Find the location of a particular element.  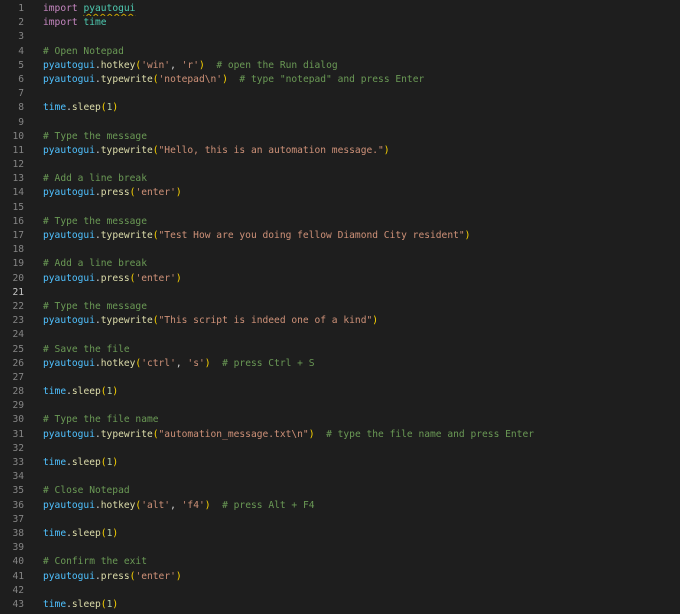

code-line: 10 # Type the message is located at coordinates (340, 137).